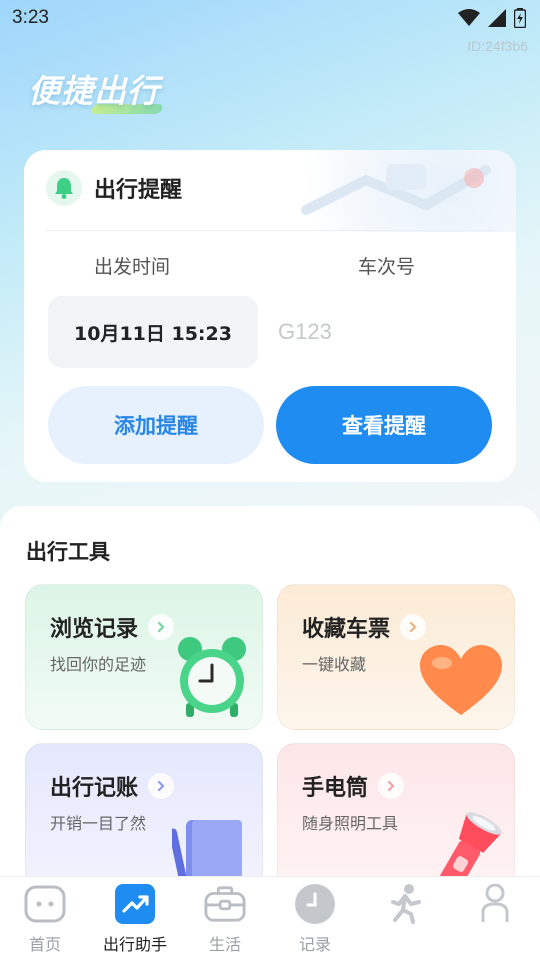 Image resolution: width=540 pixels, height=960 pixels. Describe the element at coordinates (497, 46) in the screenshot. I see `id-tag: ID:24f3b6` at that location.